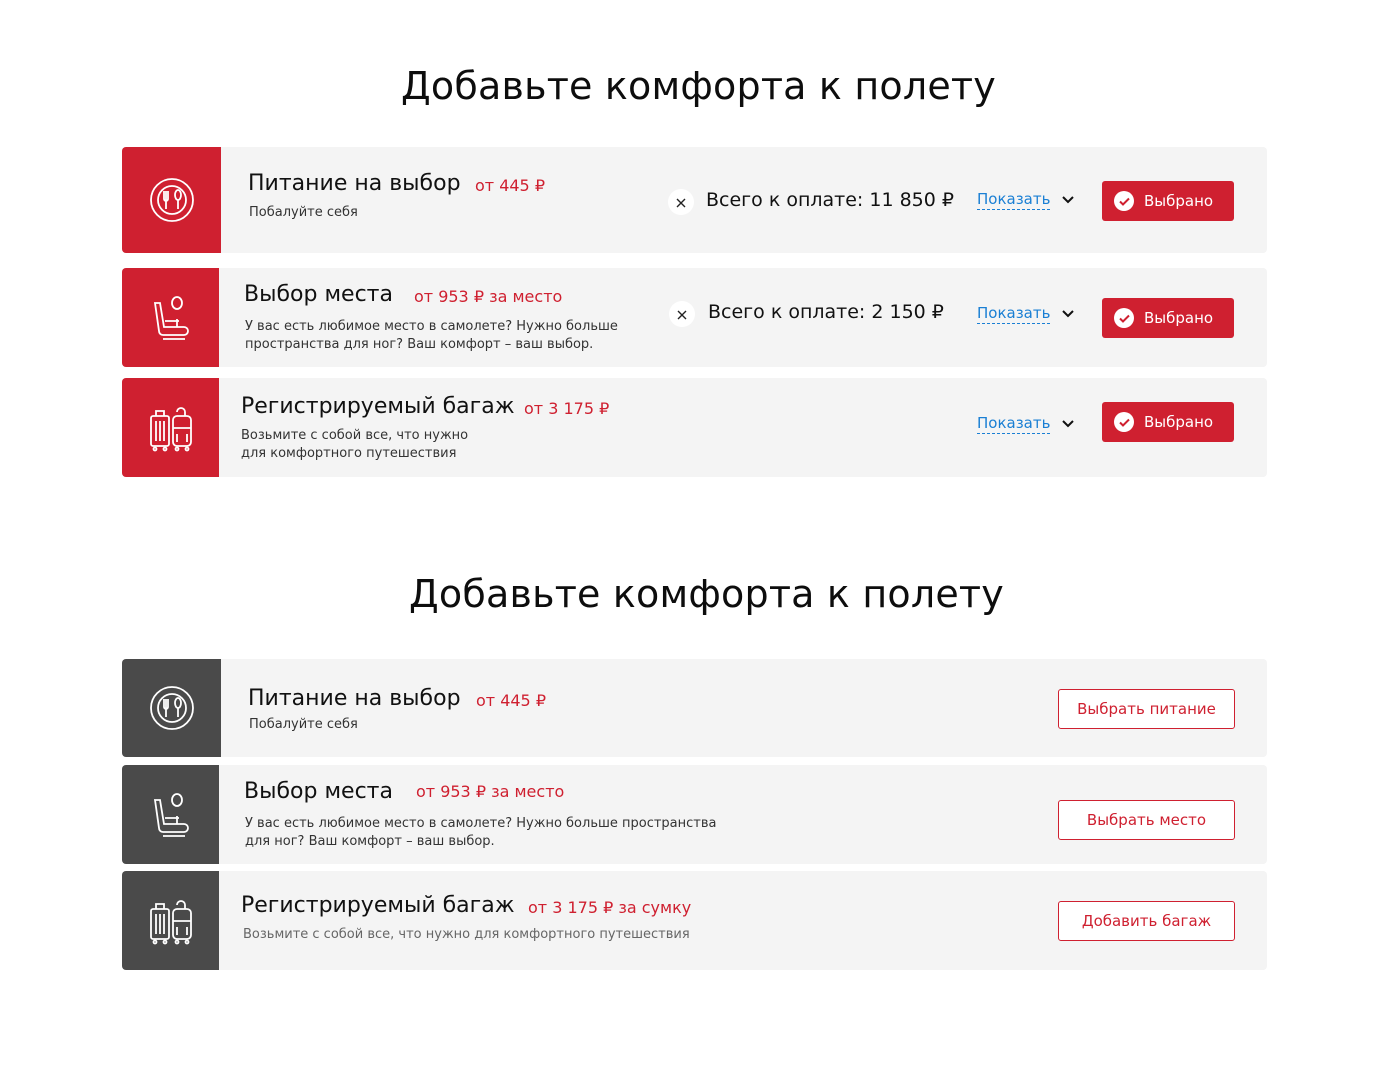  Describe the element at coordinates (1146, 820) in the screenshot. I see `choose-seat-button: Выбрать место` at that location.